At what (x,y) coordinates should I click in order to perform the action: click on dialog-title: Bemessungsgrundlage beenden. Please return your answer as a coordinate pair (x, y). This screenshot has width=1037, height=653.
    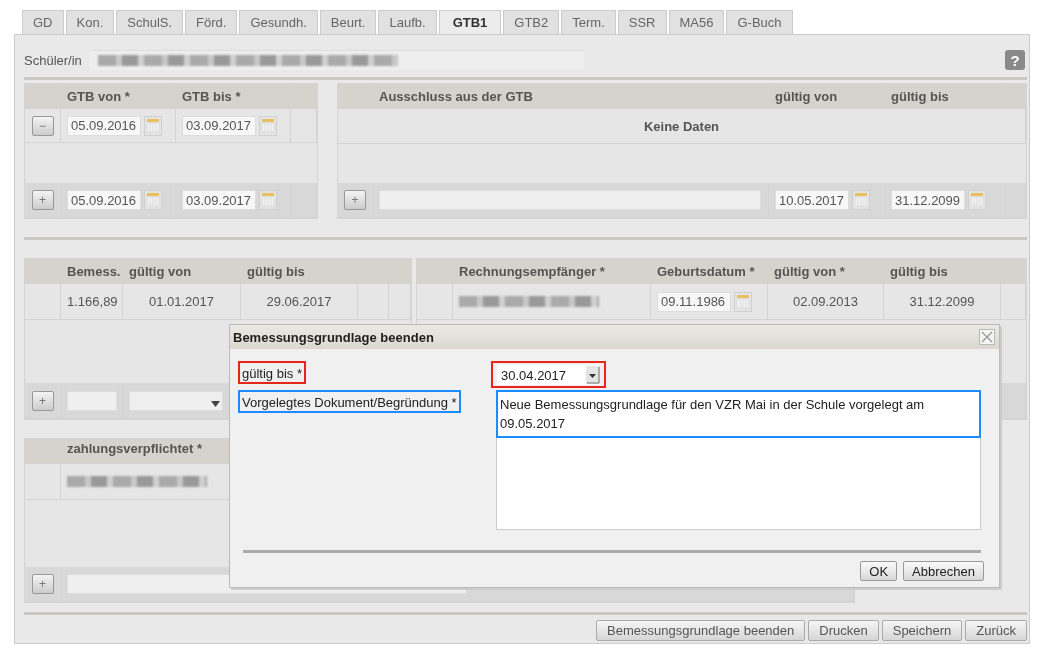
    Looking at the image, I should click on (333, 337).